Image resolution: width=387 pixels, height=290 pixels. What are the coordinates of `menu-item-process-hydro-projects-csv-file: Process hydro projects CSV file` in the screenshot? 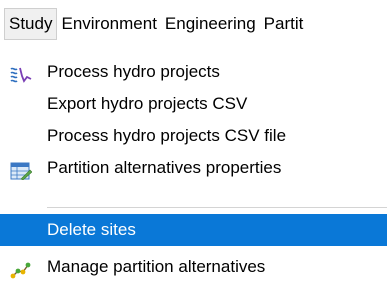 It's located at (193, 136).